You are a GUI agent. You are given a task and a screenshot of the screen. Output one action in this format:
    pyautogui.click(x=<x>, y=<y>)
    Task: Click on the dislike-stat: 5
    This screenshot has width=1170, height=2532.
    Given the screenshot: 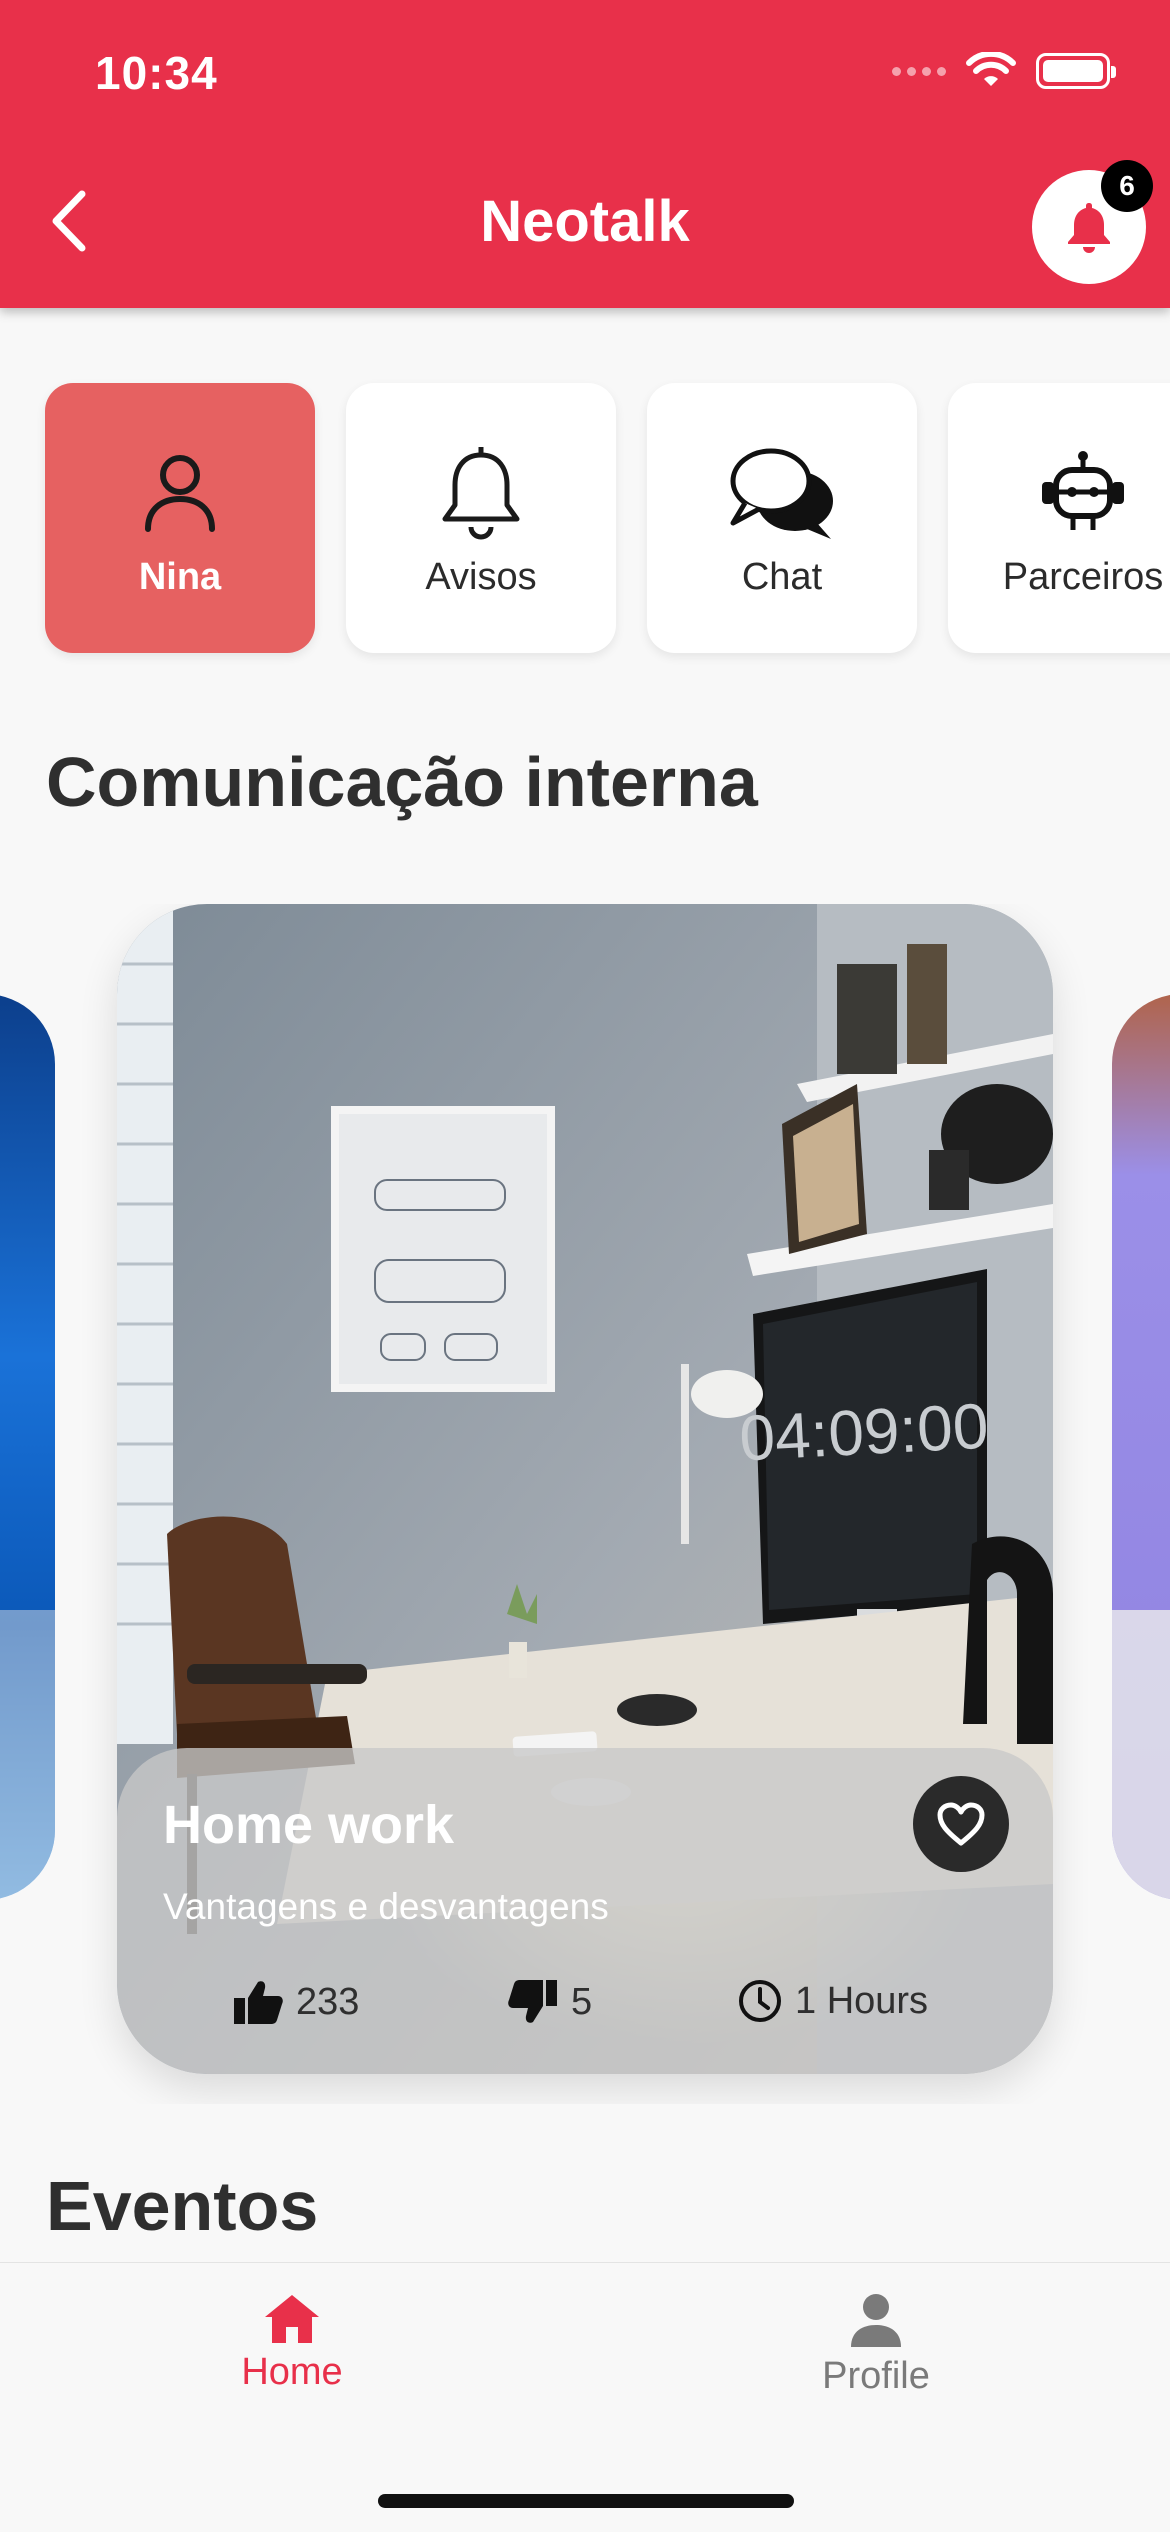 What is the action you would take?
    pyautogui.click(x=549, y=2002)
    